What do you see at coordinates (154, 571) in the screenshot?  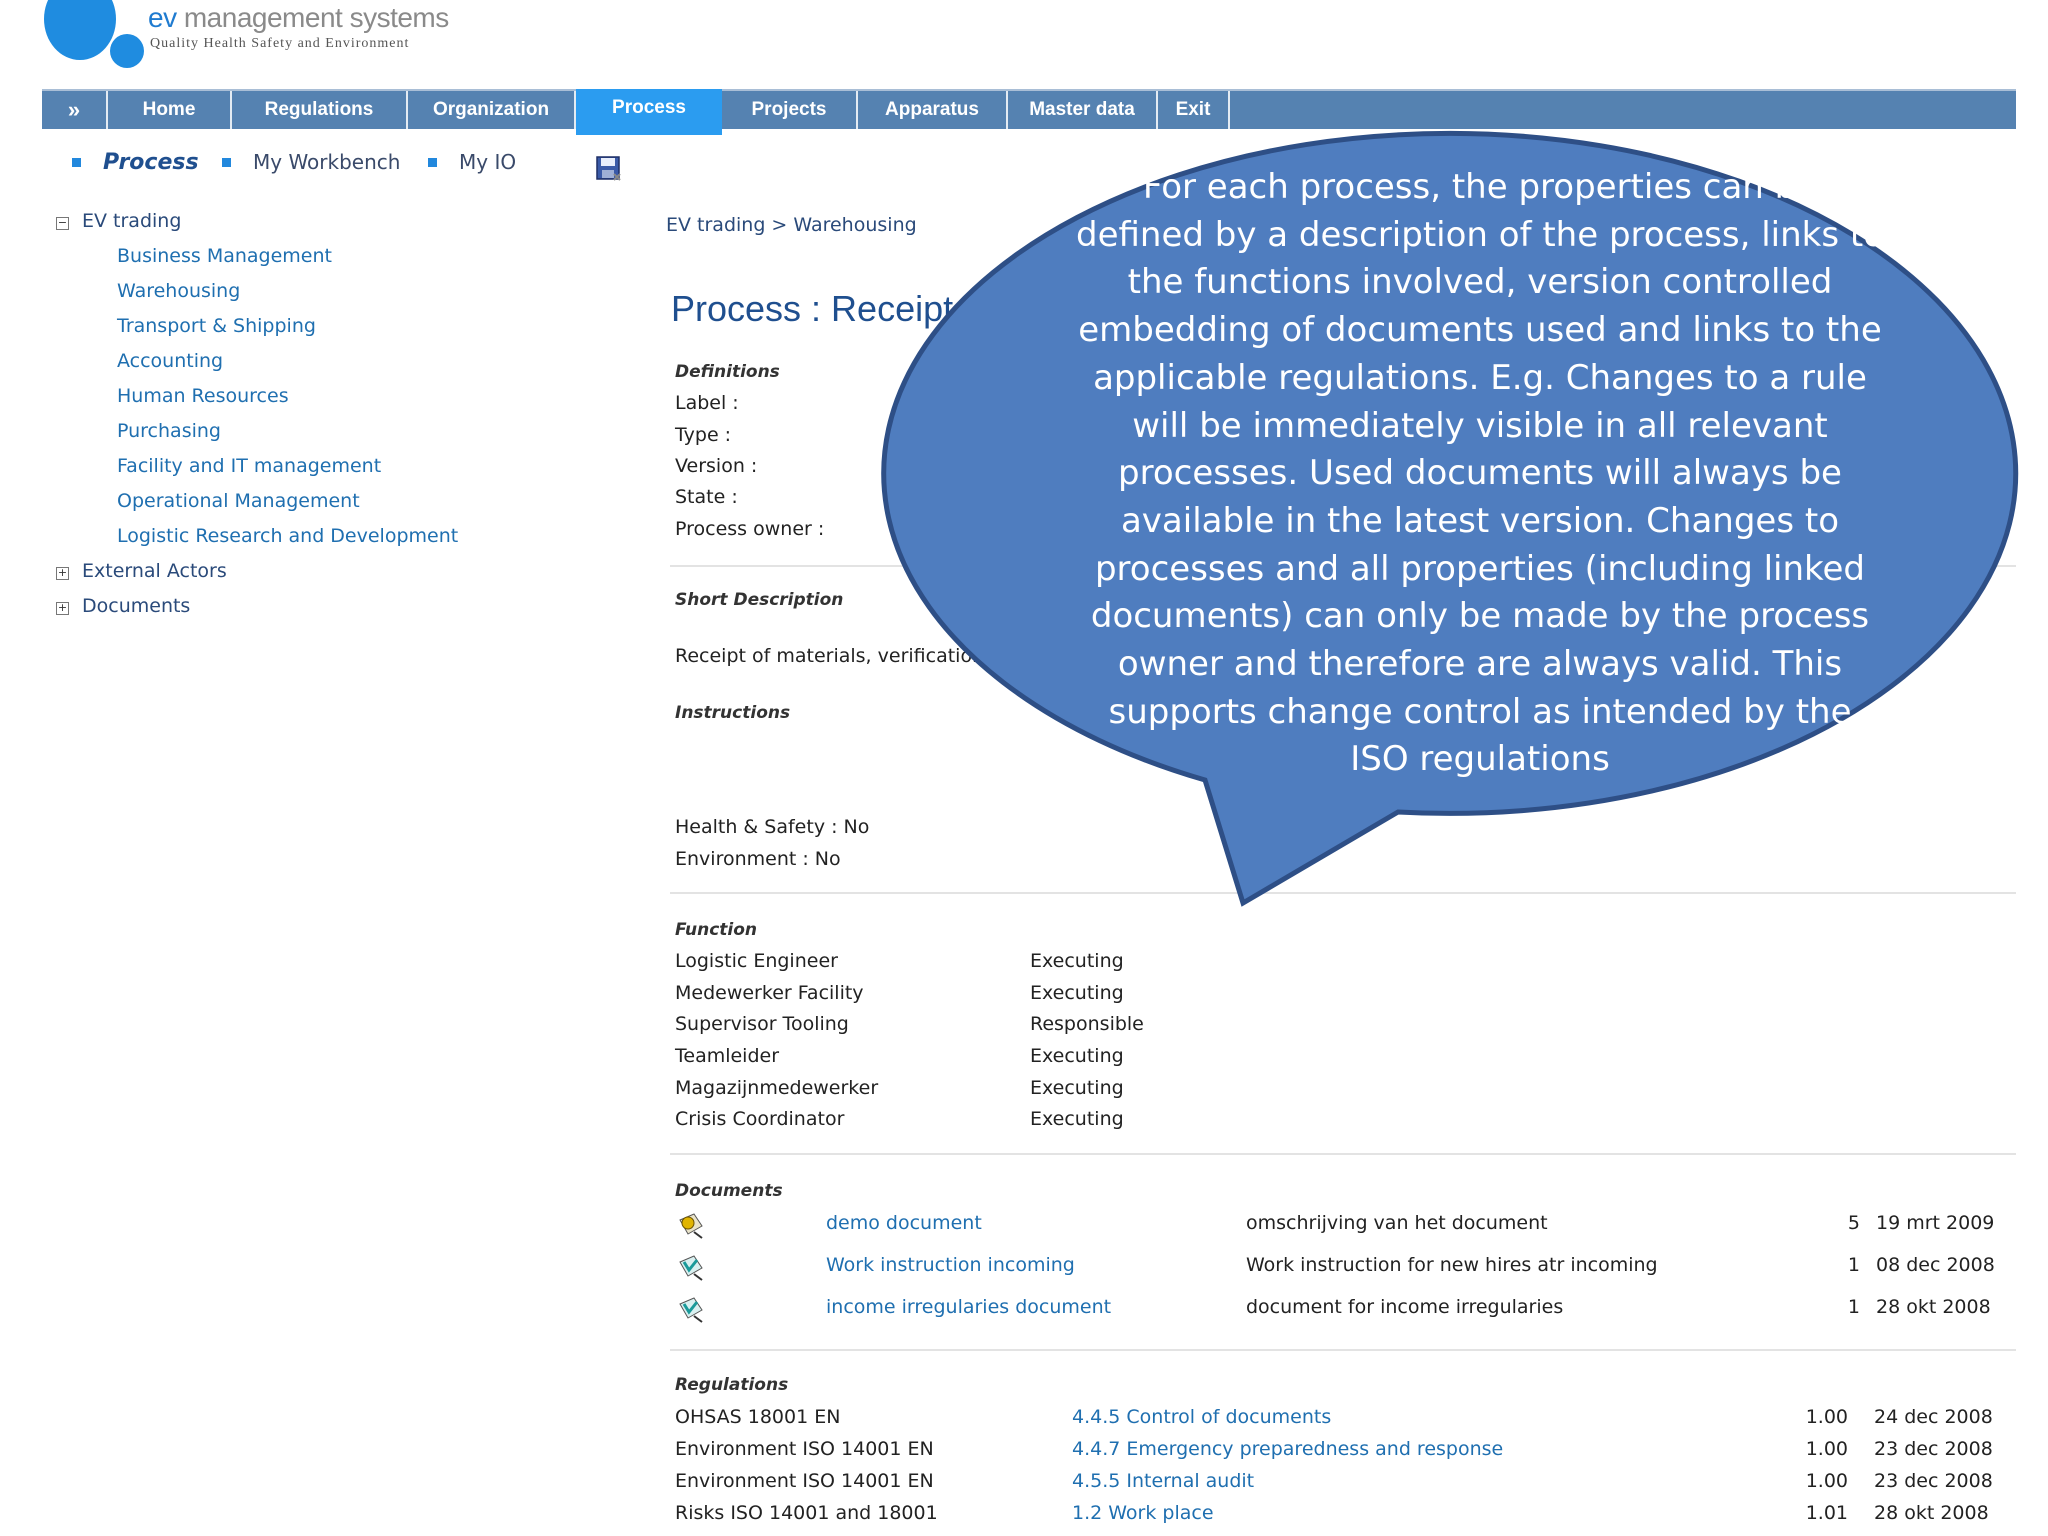 I see `tree-node-label: External Actors` at bounding box center [154, 571].